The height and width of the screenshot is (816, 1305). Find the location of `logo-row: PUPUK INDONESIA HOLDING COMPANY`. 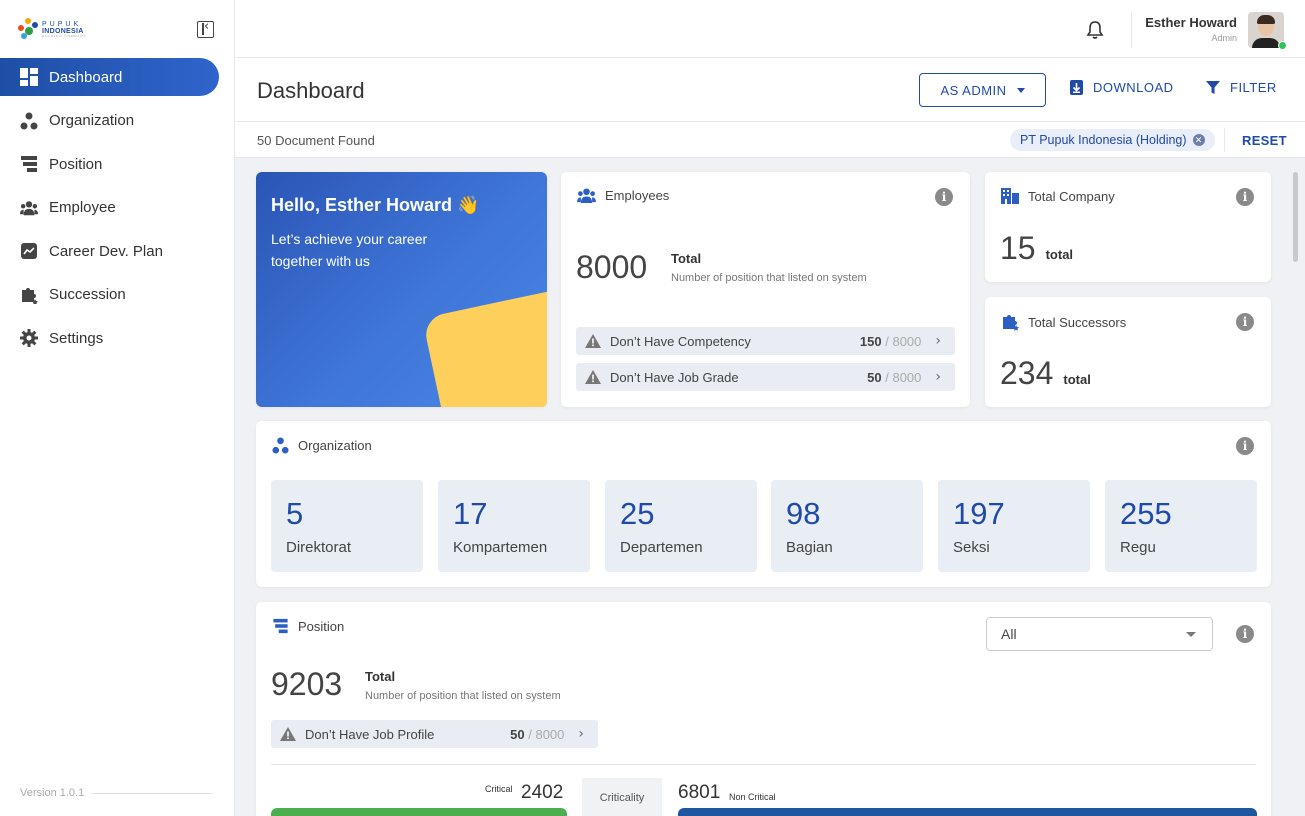

logo-row: PUPUK INDONESIA HOLDING COMPANY is located at coordinates (117, 29).